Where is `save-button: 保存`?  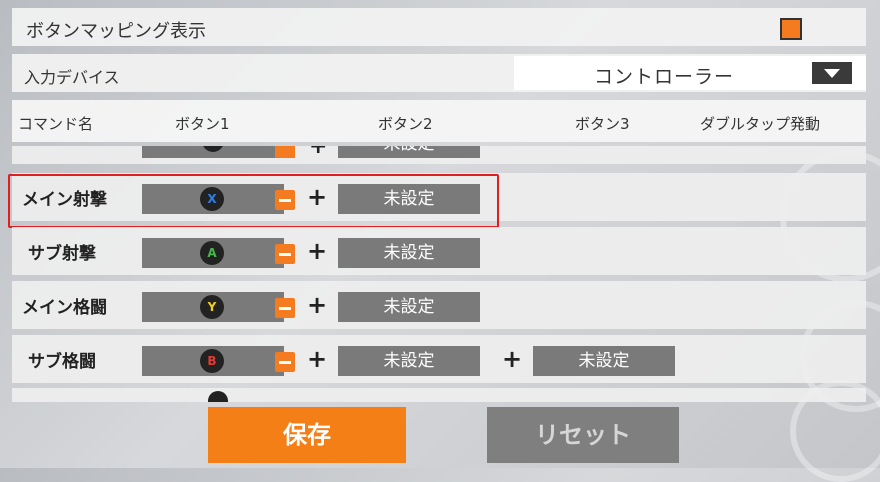
save-button: 保存 is located at coordinates (307, 435).